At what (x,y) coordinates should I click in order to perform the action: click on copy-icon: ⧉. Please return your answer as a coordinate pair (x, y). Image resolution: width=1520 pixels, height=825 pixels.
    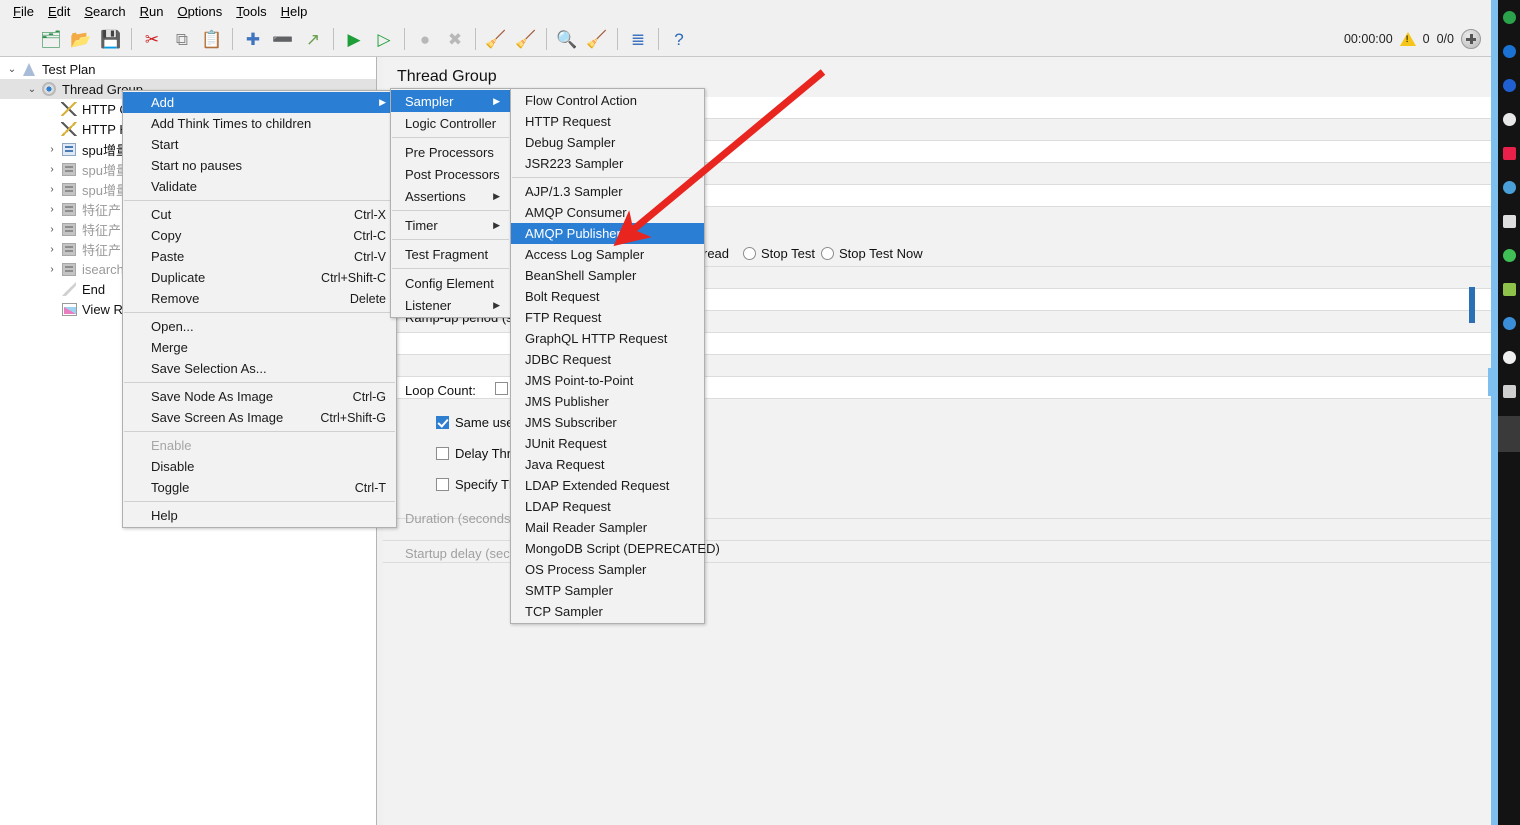
    Looking at the image, I should click on (182, 39).